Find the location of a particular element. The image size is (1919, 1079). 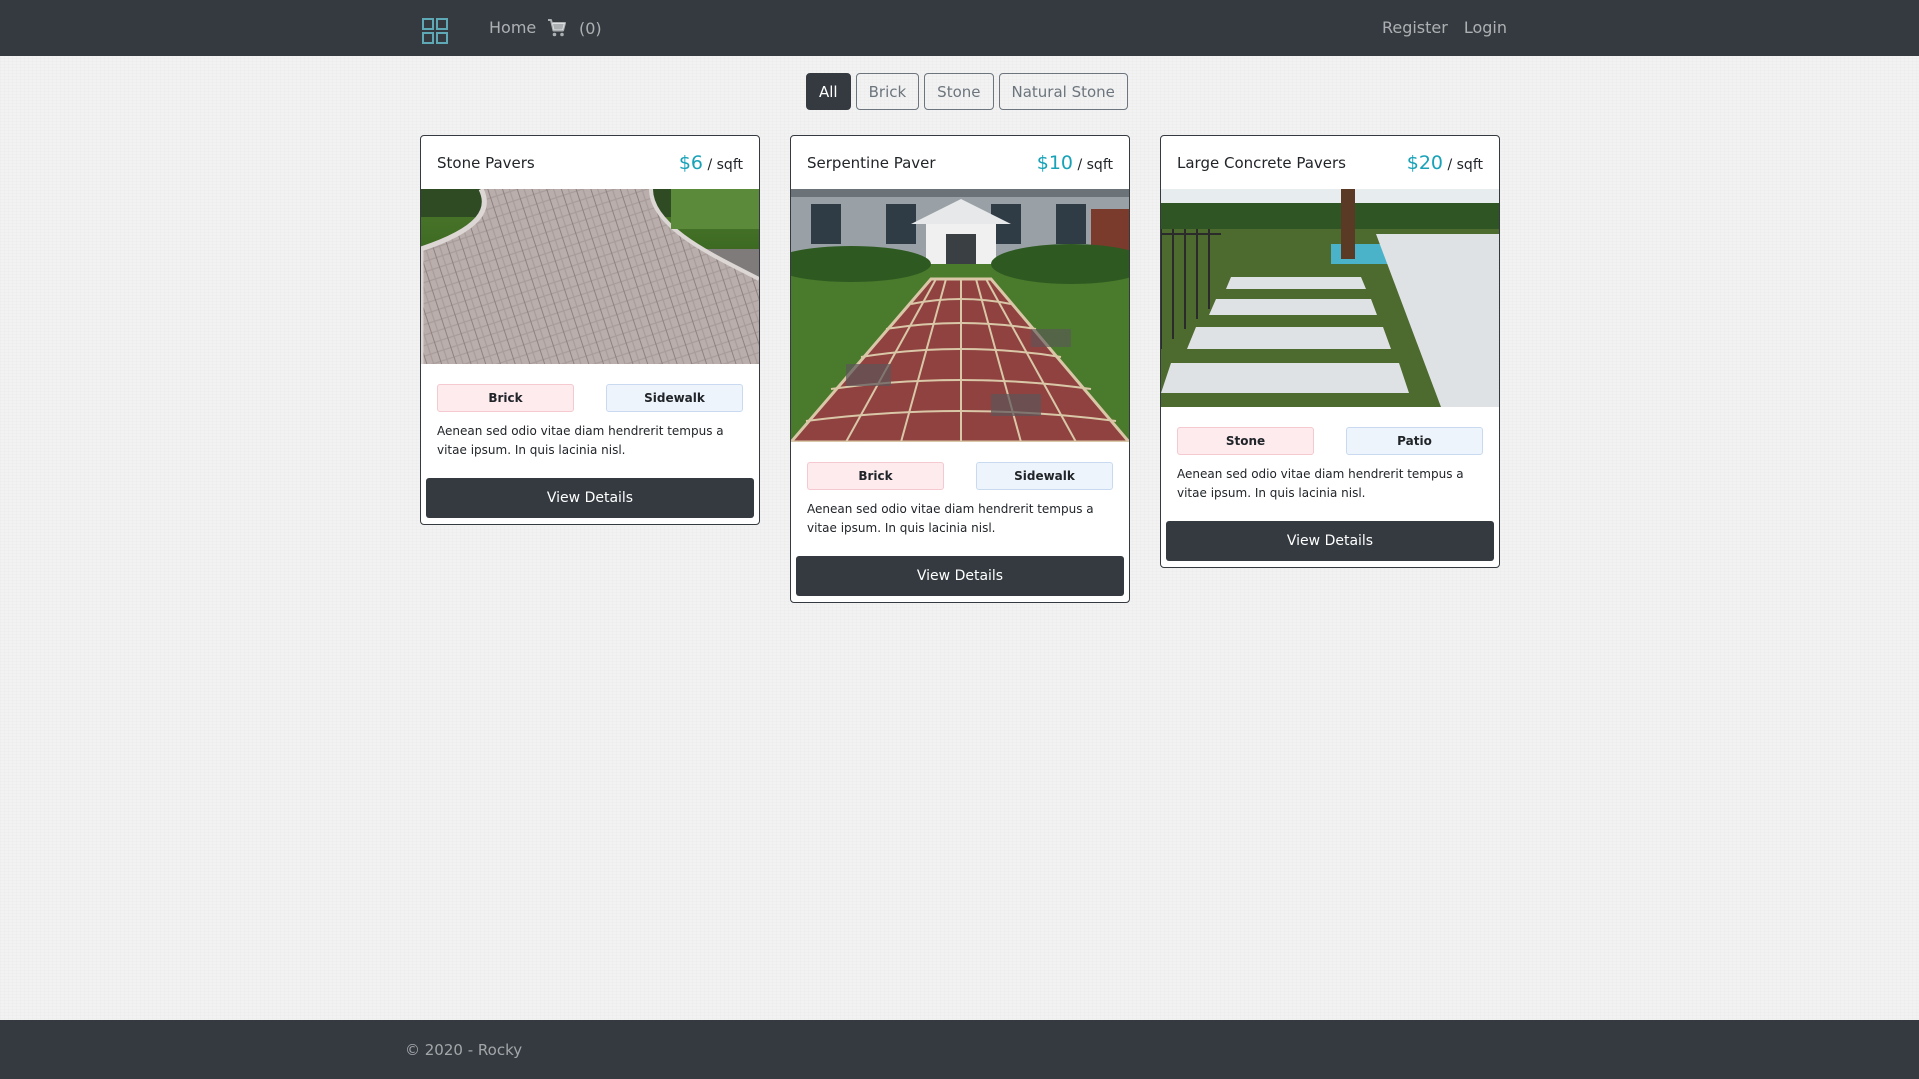

product-price: $6 / sqft is located at coordinates (711, 163).